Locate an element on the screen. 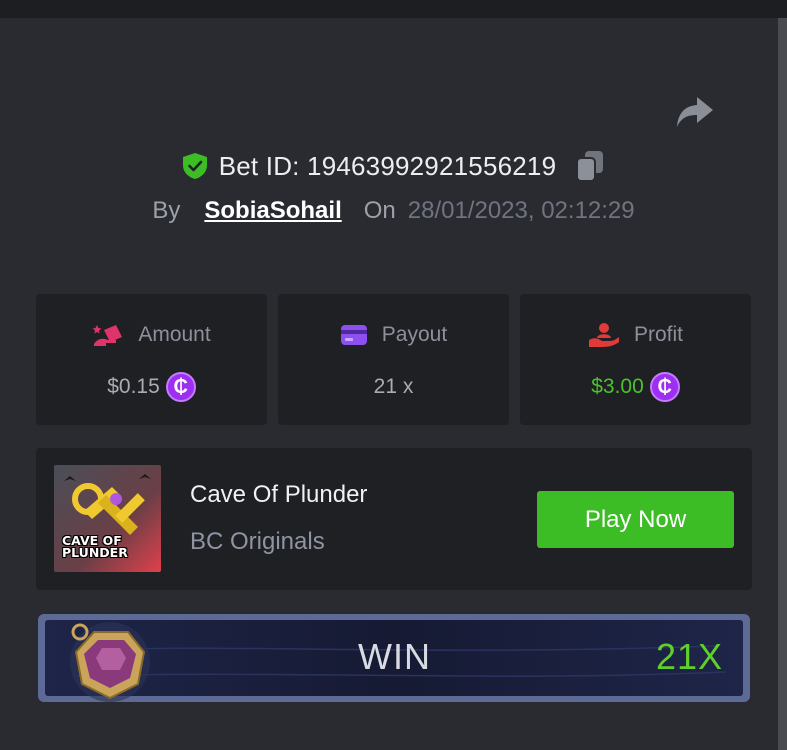  game-title: Cave Of Plunder is located at coordinates (278, 495).